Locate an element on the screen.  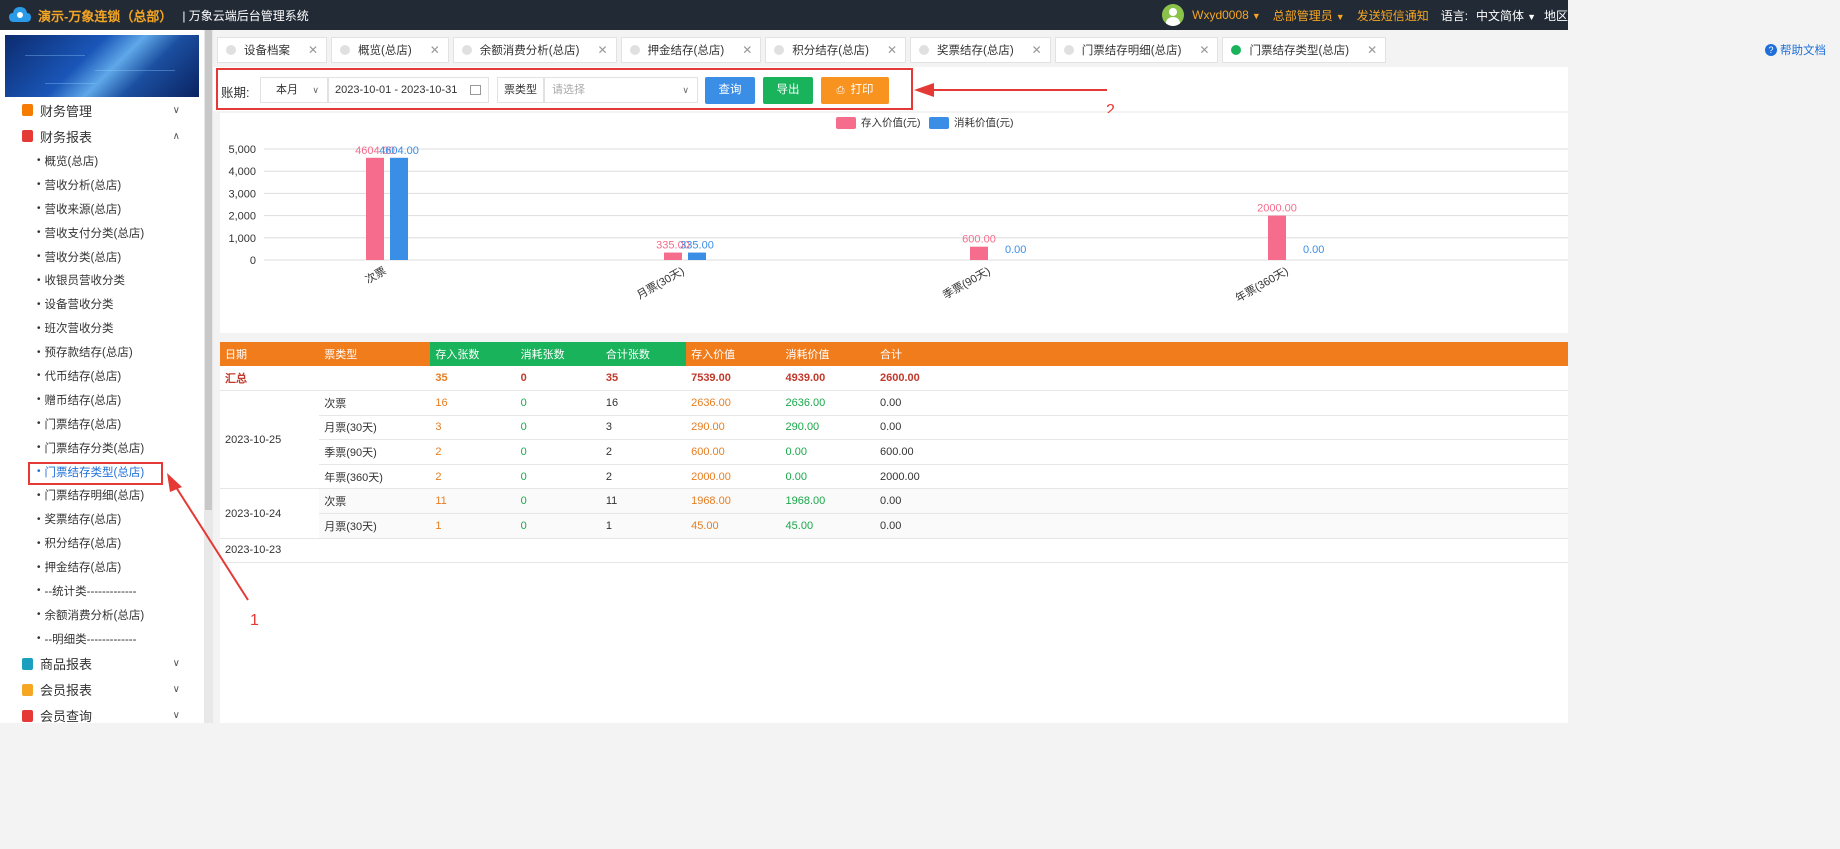
column-header: 票类型 is located at coordinates (375, 354).